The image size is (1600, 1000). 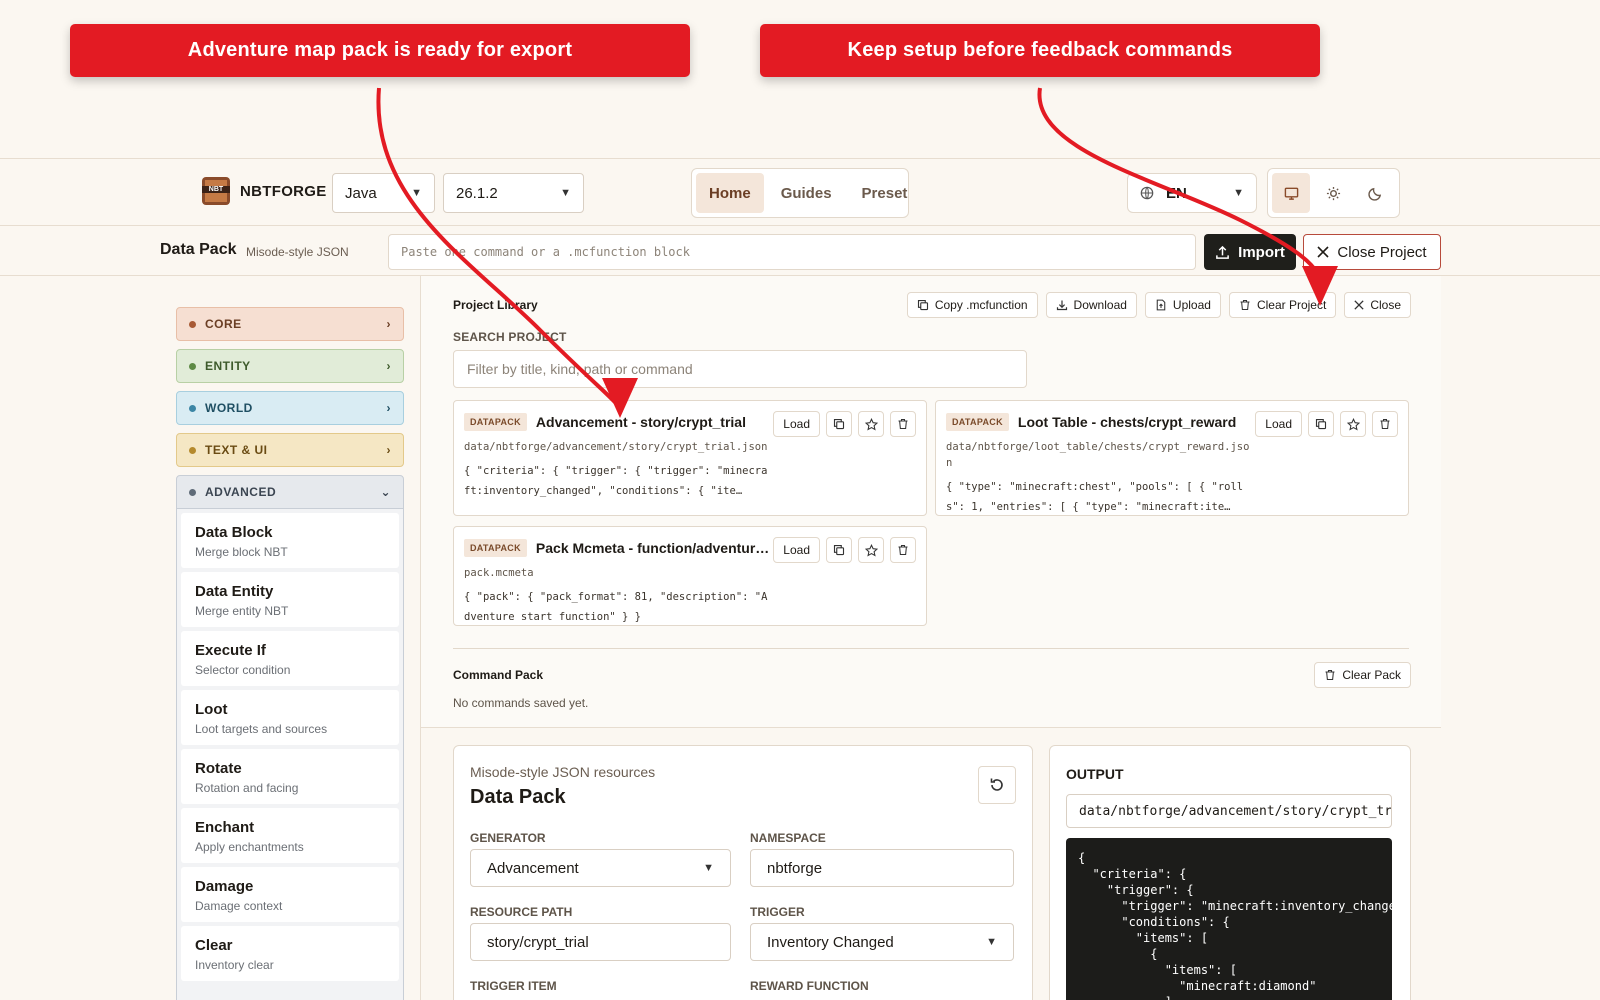 I want to click on reset-icon, so click(x=996, y=784).